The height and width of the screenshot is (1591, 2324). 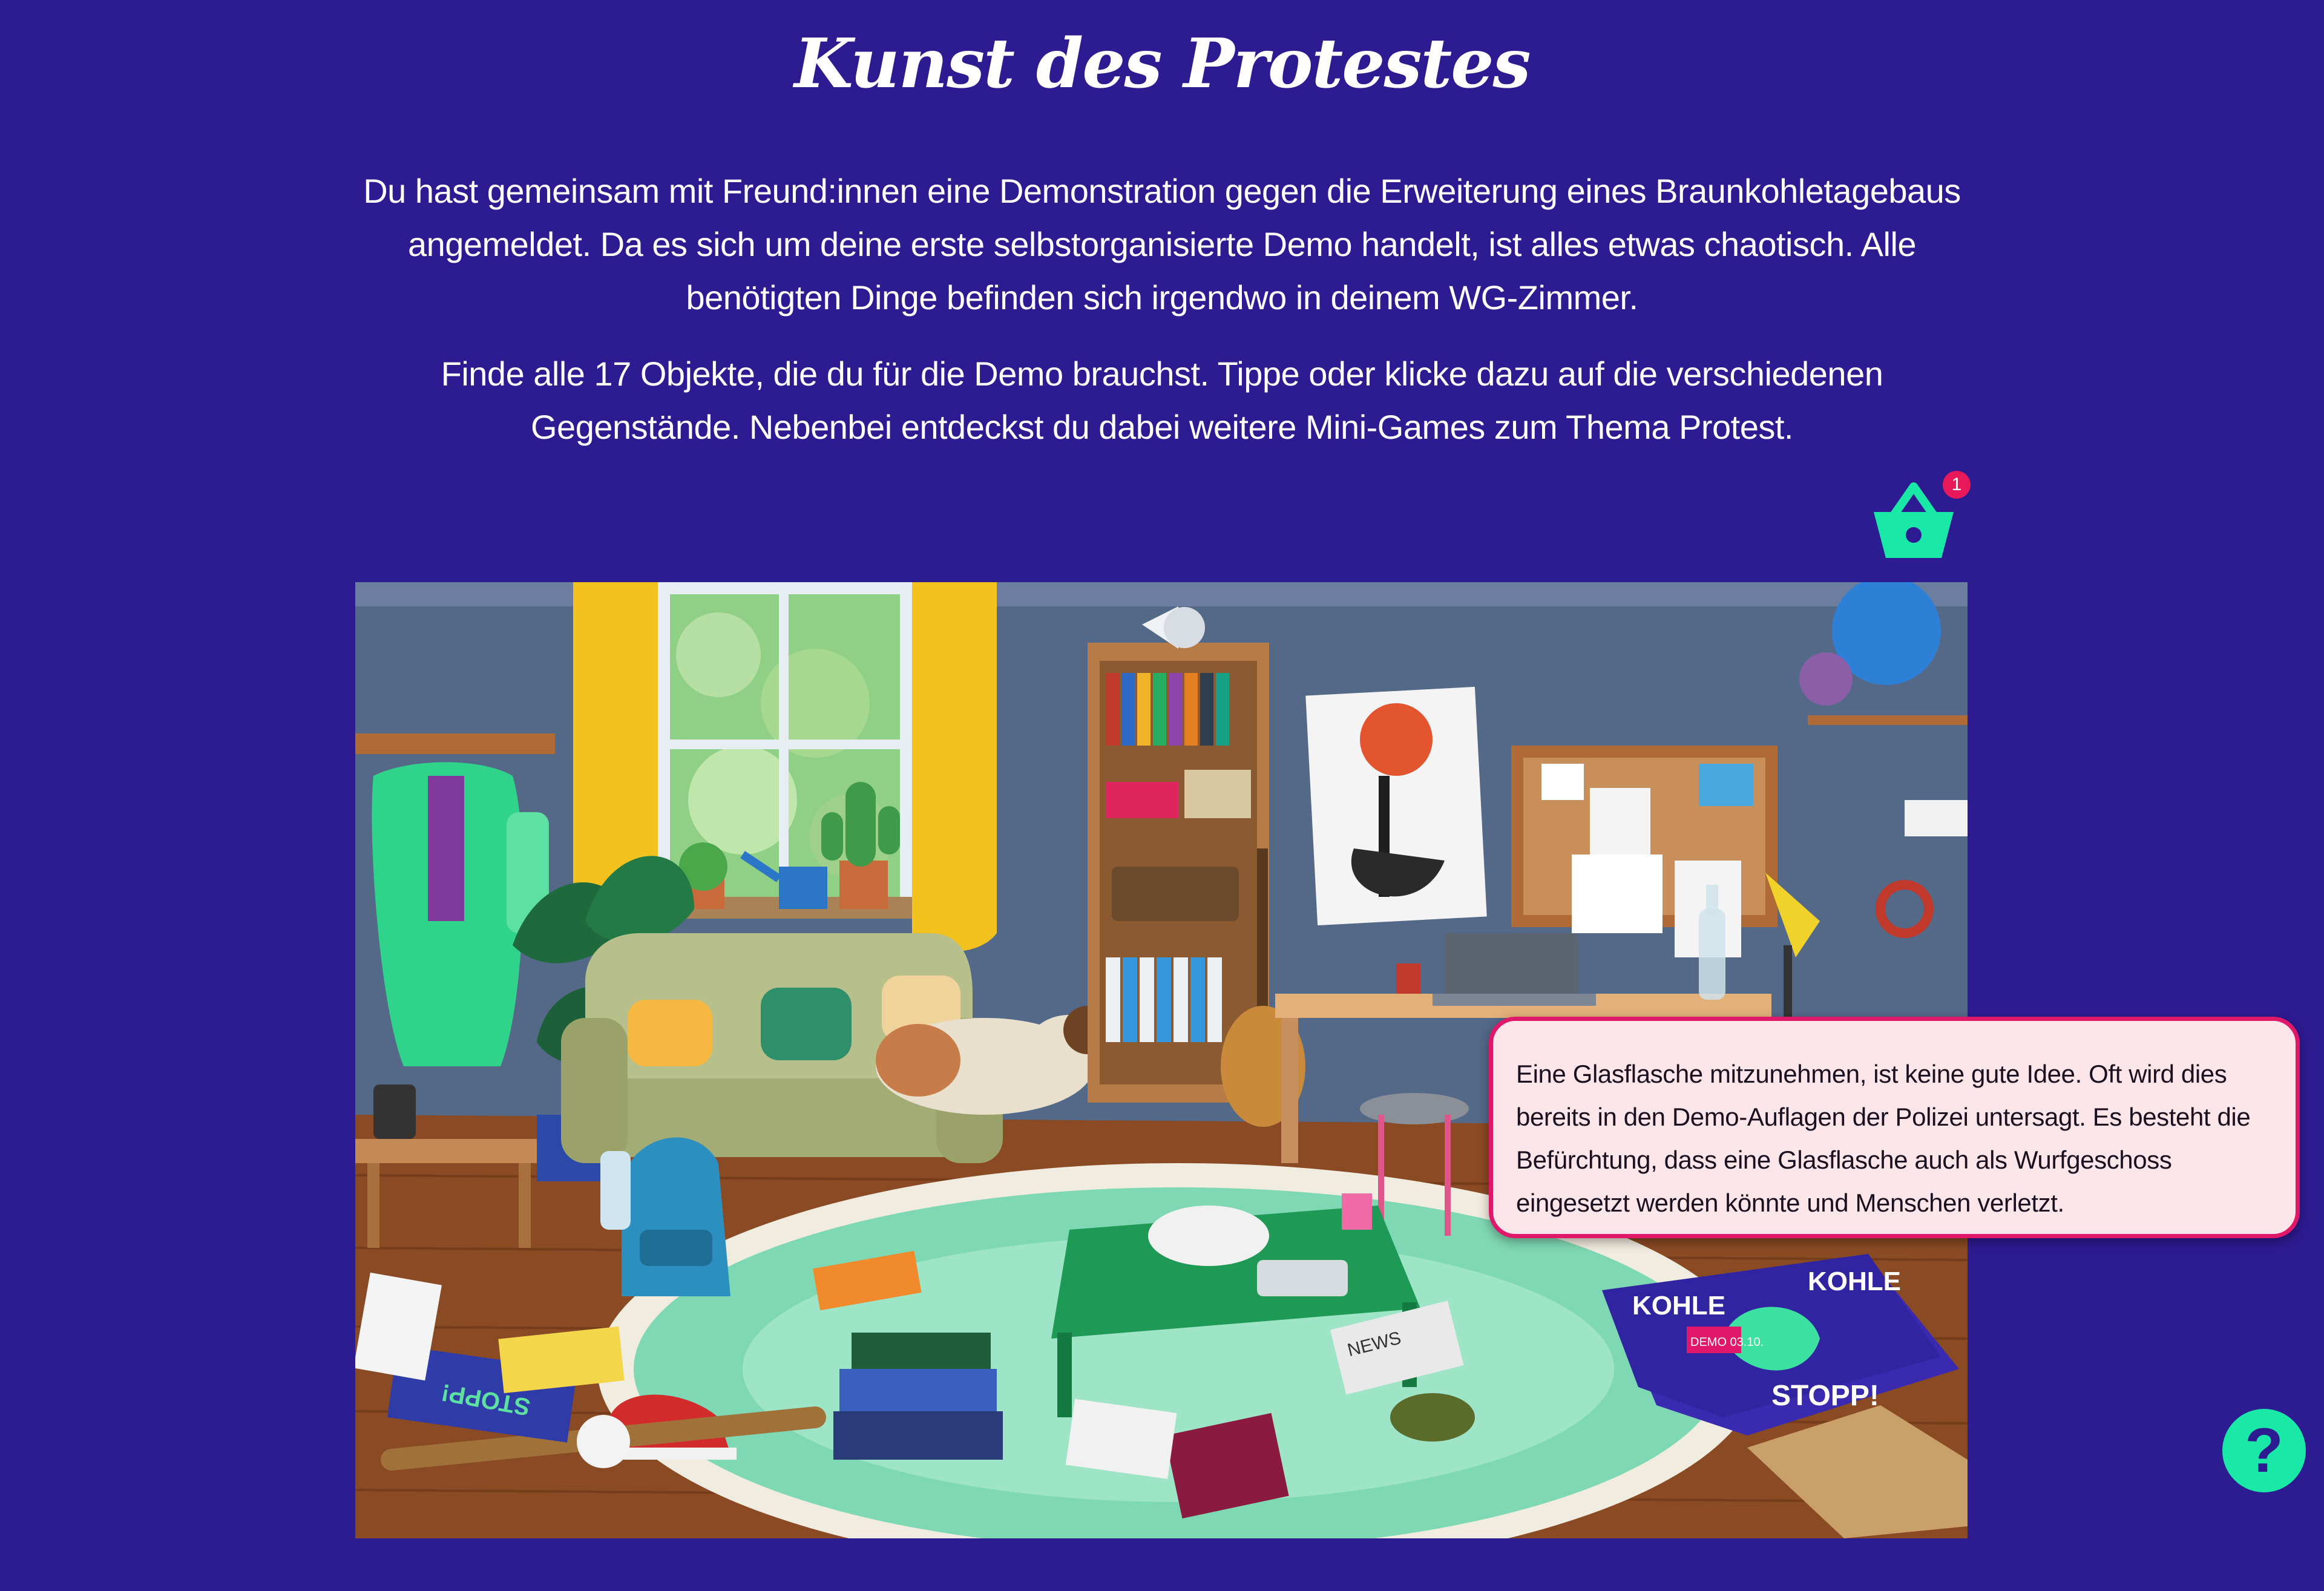 What do you see at coordinates (1162, 63) in the screenshot?
I see `game-title: Kunst des Protestes` at bounding box center [1162, 63].